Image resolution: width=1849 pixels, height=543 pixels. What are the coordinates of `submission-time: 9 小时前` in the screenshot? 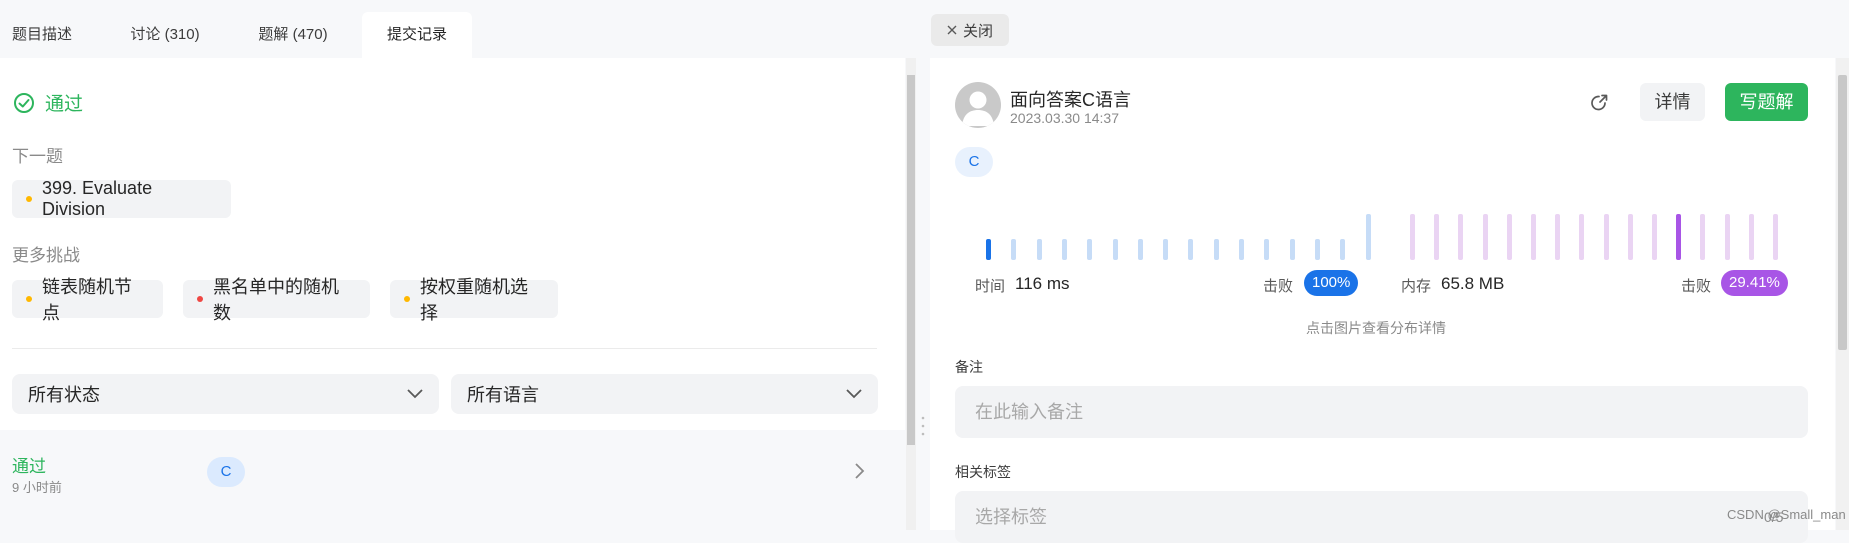 It's located at (37, 487).